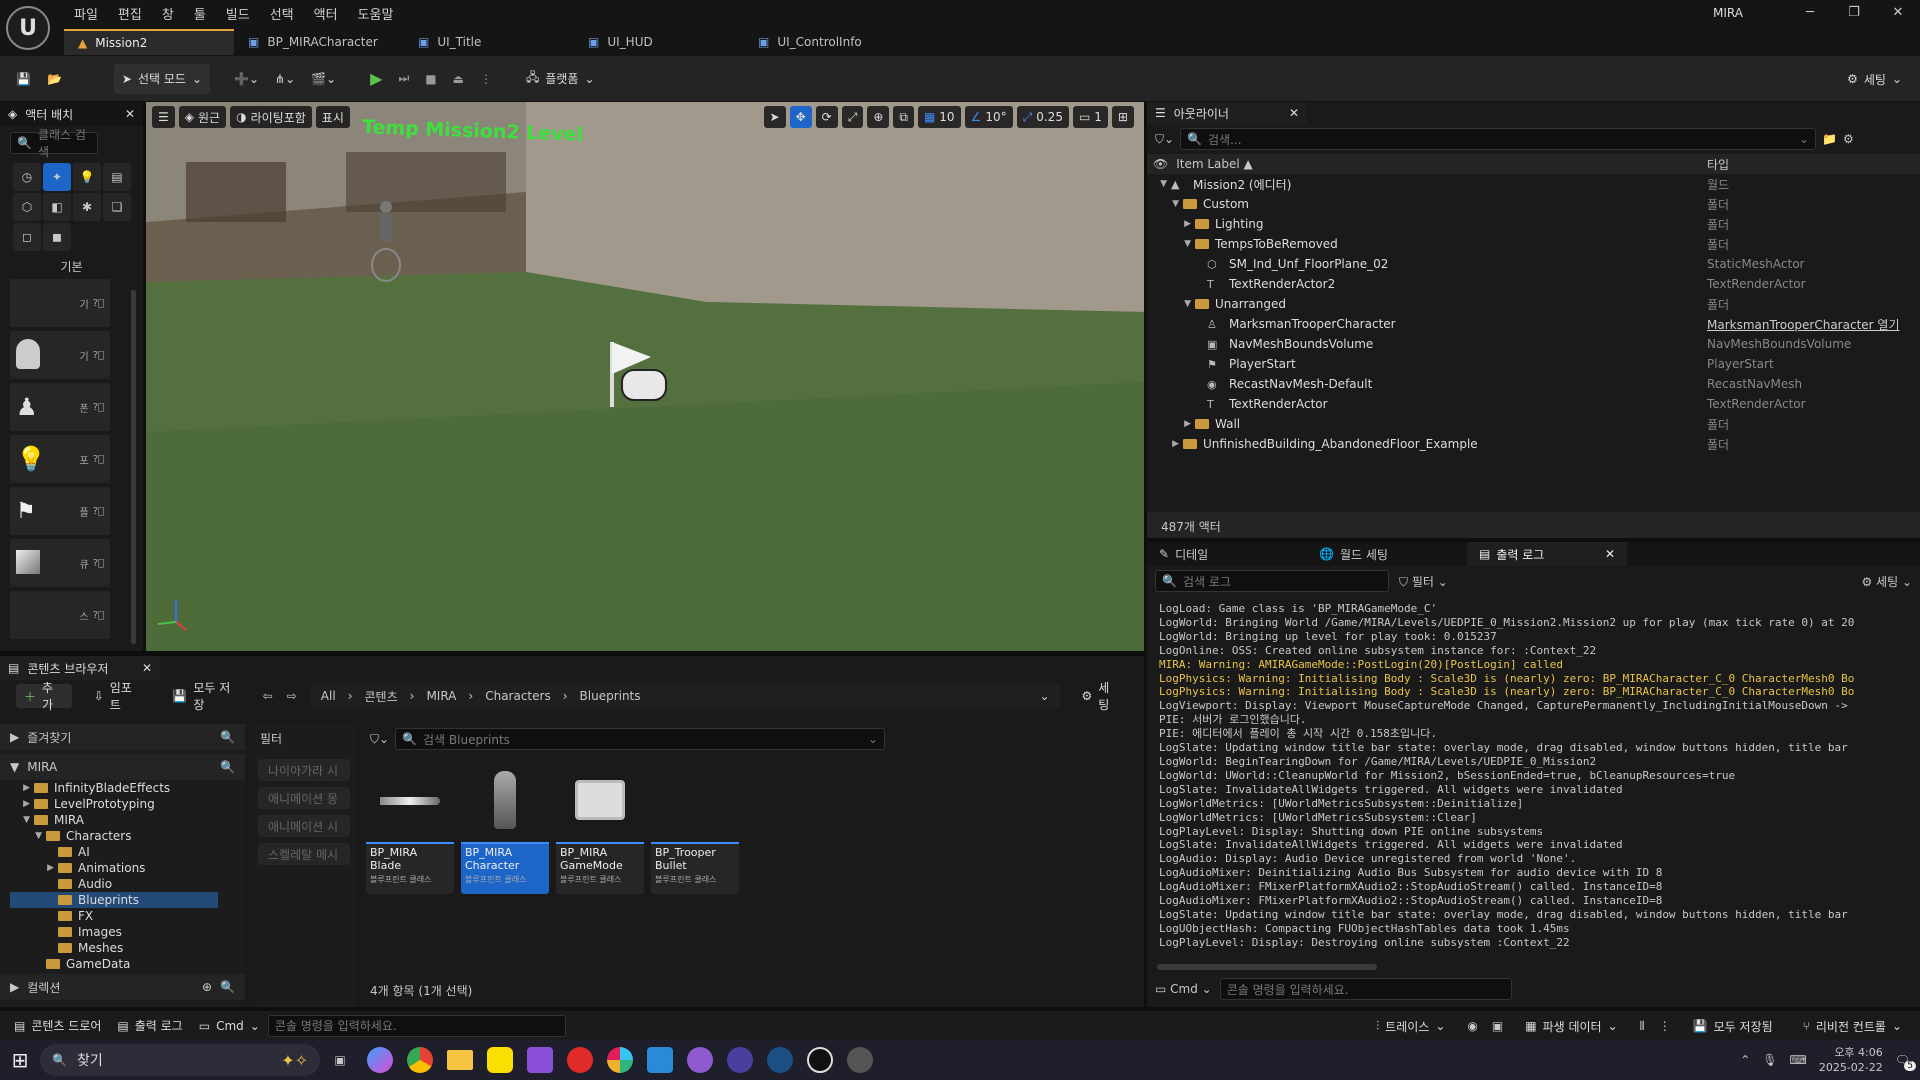 The height and width of the screenshot is (1080, 1920). What do you see at coordinates (200, 13) in the screenshot?
I see `menu-item: 툴` at bounding box center [200, 13].